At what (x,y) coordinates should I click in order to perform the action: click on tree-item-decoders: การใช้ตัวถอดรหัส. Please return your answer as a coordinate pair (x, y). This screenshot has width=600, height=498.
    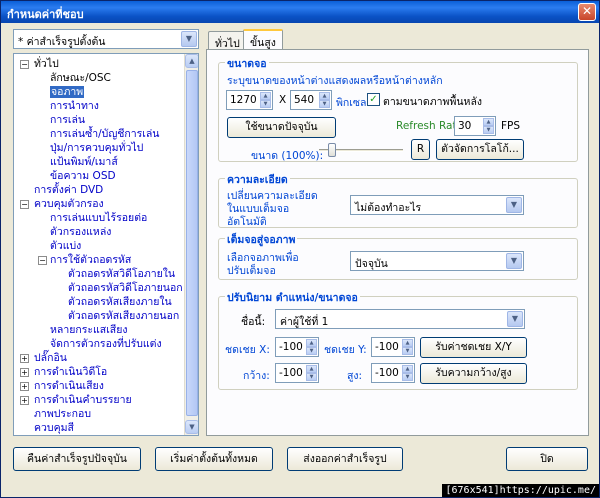
    Looking at the image, I should click on (90, 260).